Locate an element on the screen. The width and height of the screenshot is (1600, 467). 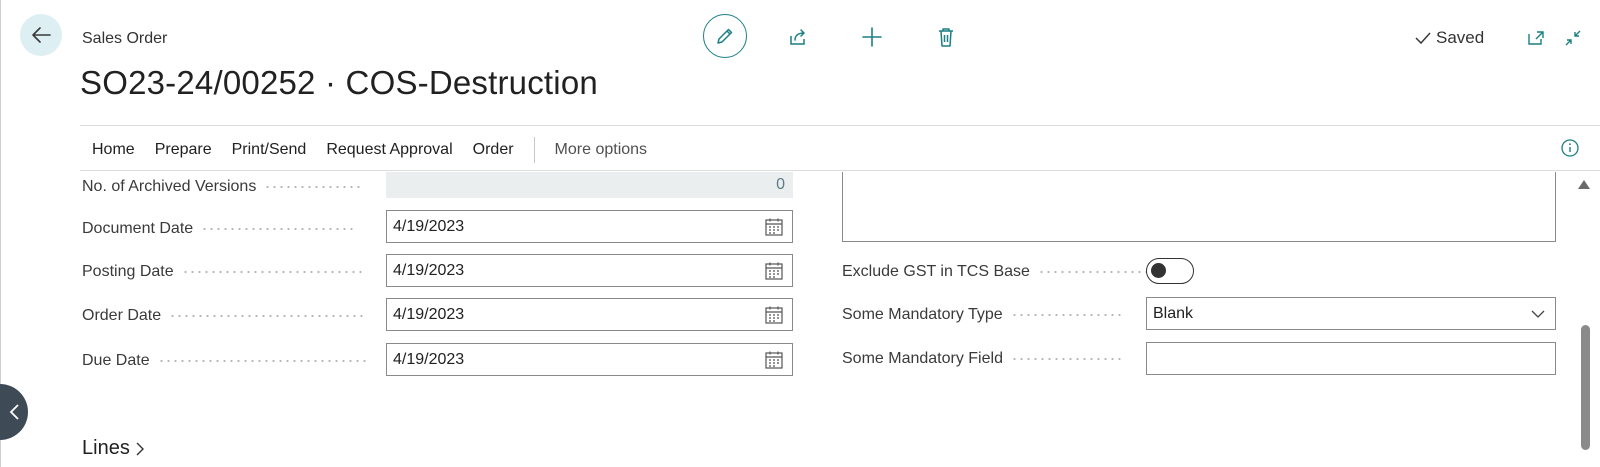
back-arrow-icon is located at coordinates (41, 35).